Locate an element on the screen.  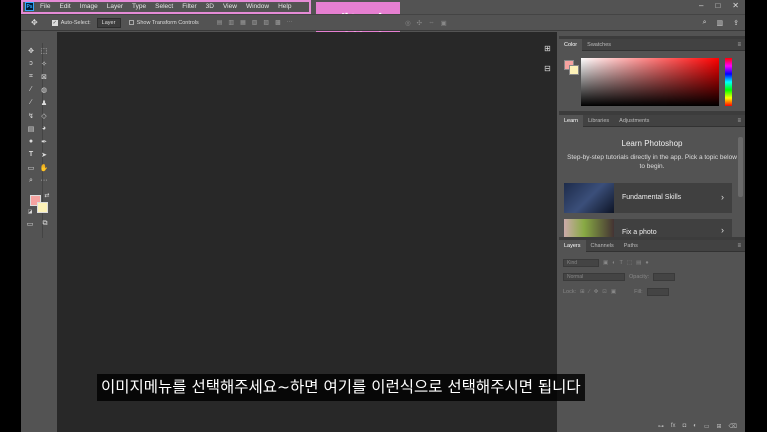
stamp-tool-icon: ♟ is located at coordinates (44, 103).